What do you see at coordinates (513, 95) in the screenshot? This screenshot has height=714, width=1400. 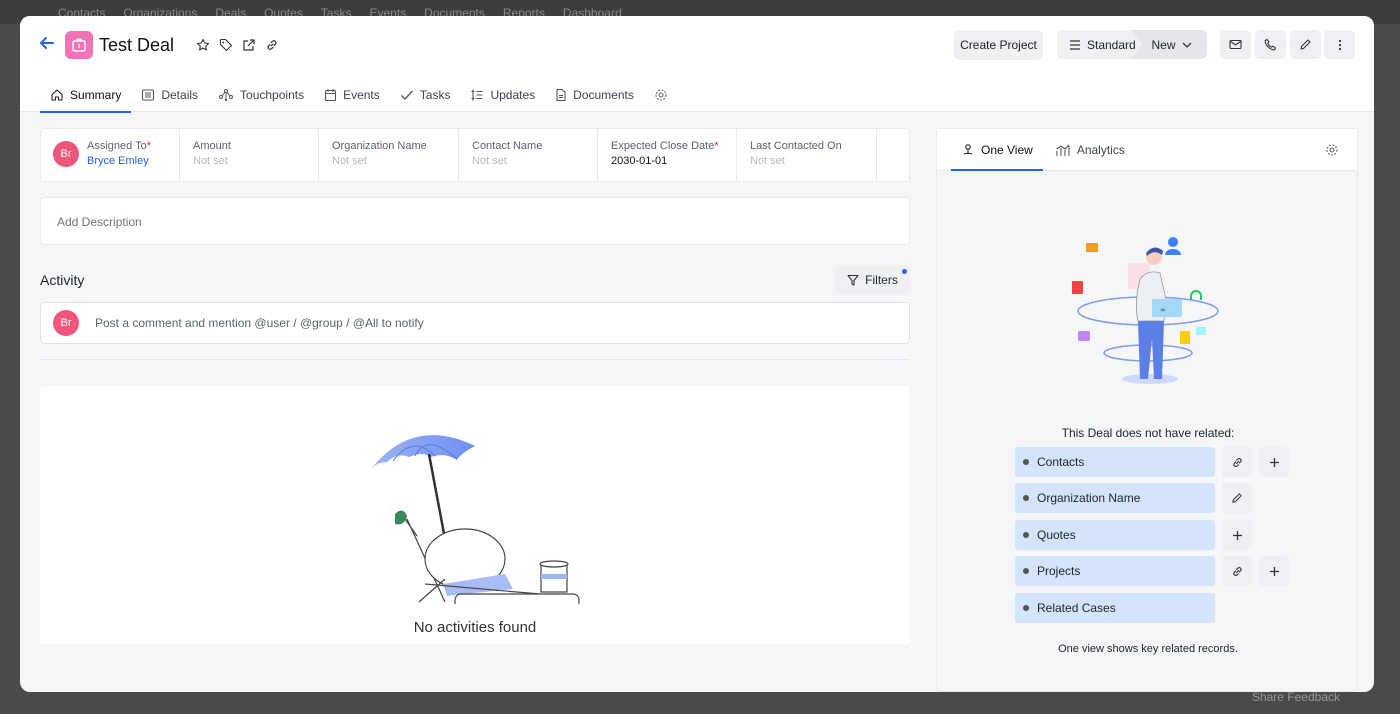 I see `tab-label: Updates` at bounding box center [513, 95].